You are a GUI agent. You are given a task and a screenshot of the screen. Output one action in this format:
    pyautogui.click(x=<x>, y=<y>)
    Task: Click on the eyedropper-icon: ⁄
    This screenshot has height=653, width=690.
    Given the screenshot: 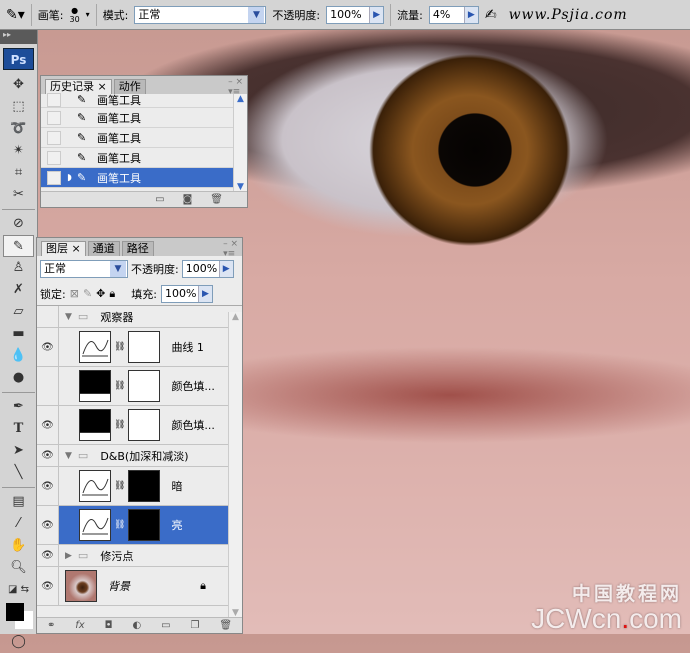 What is the action you would take?
    pyautogui.click(x=18, y=524)
    